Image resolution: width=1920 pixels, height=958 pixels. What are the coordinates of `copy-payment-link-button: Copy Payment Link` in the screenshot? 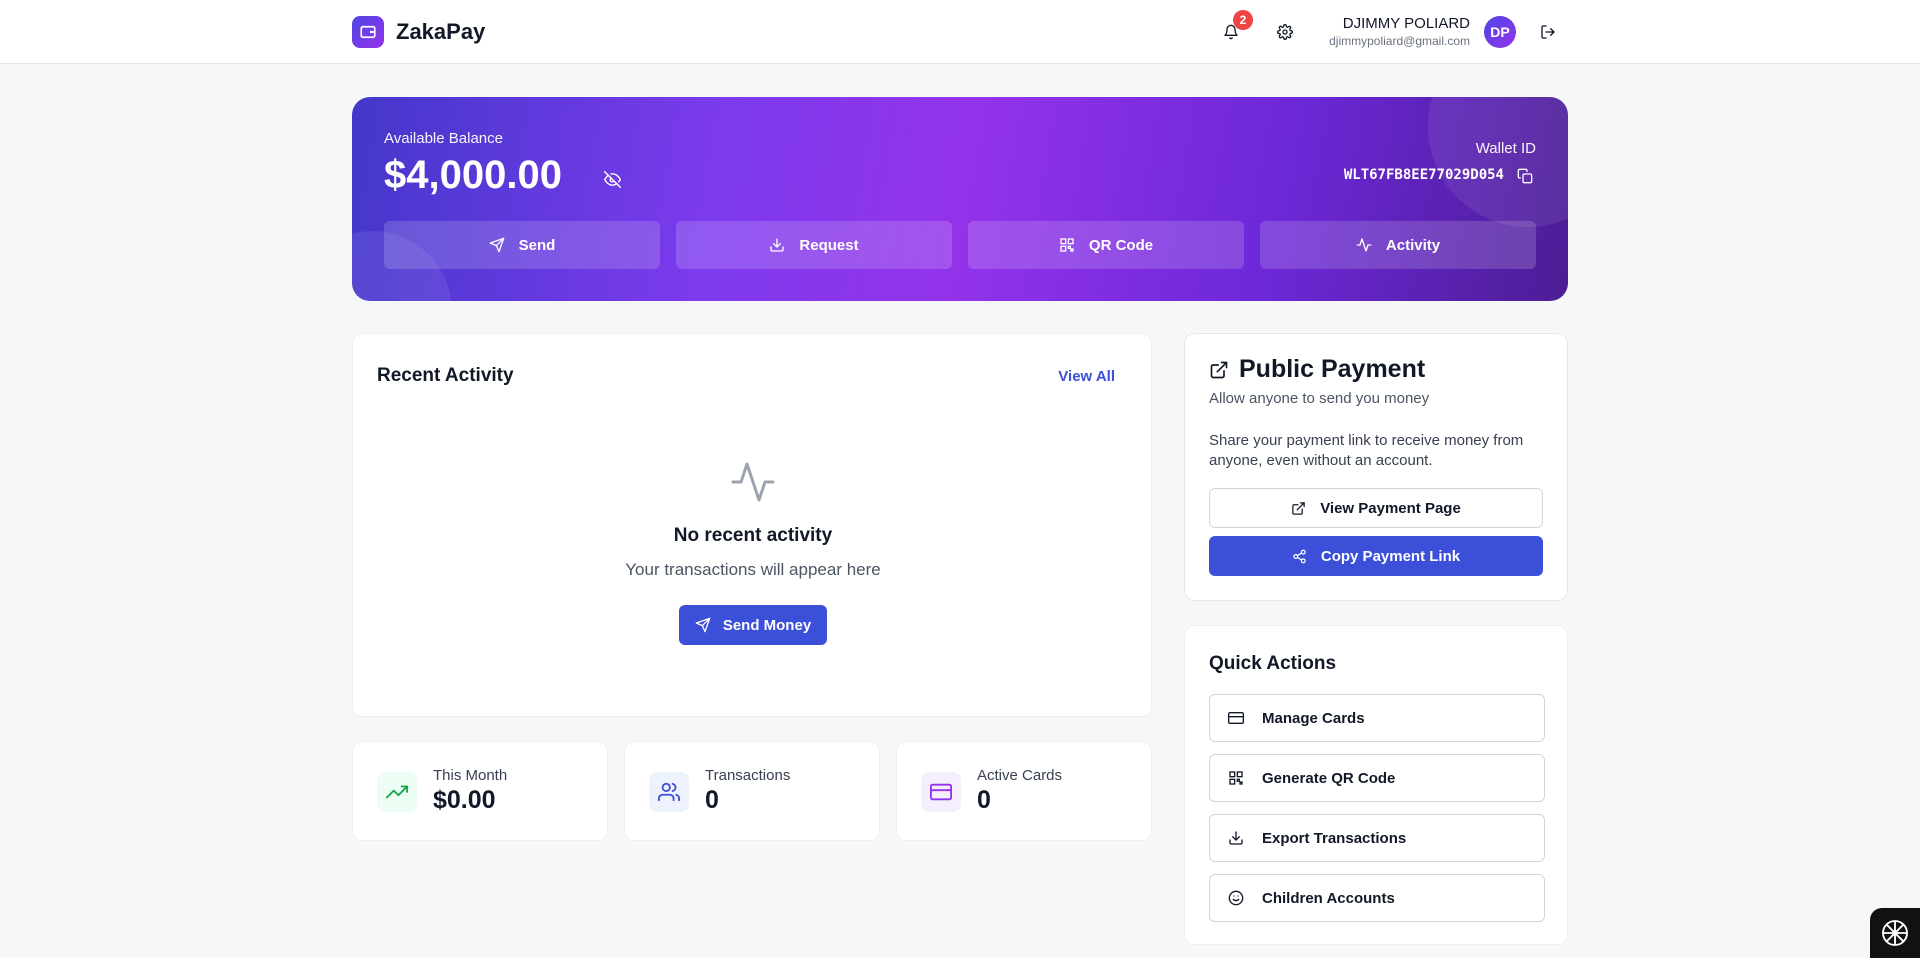 It's located at (1376, 556).